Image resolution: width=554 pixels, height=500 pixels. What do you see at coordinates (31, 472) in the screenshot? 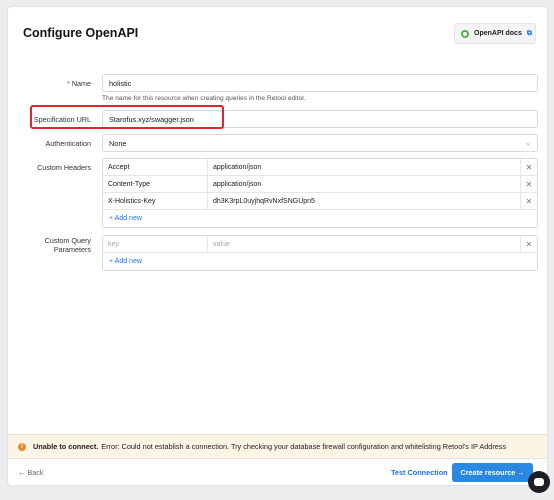
I see `back-button: ← Back` at bounding box center [31, 472].